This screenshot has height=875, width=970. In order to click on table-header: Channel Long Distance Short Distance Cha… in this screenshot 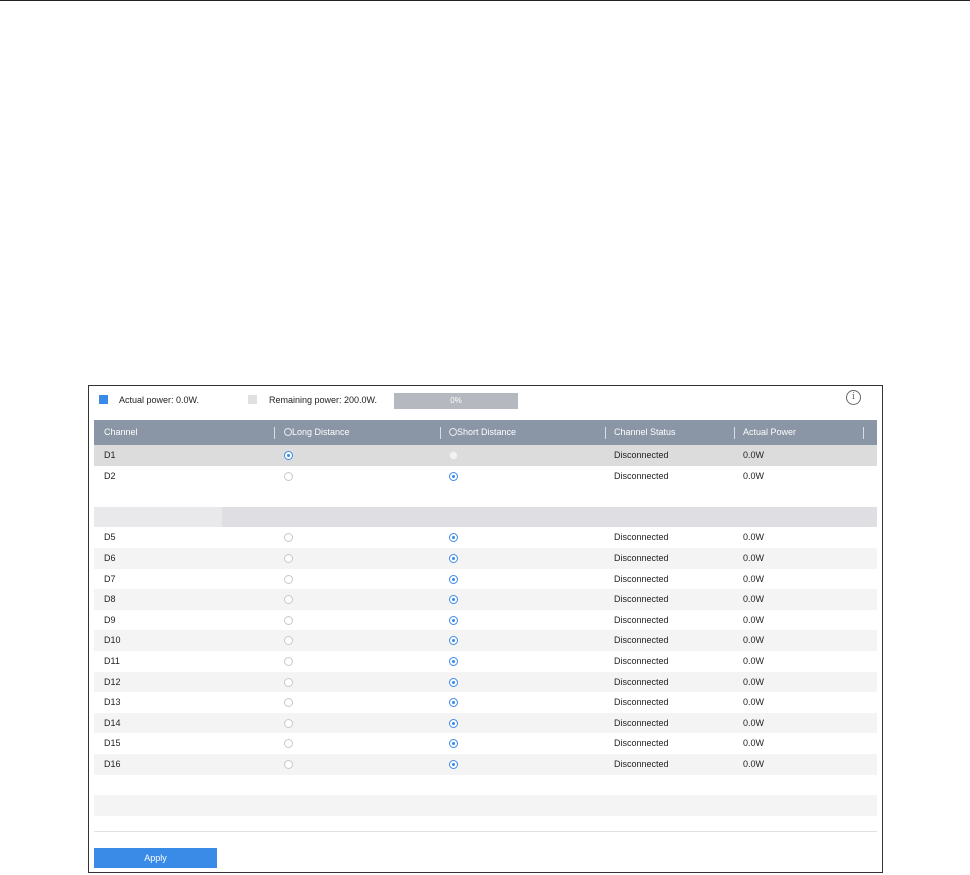, I will do `click(485, 432)`.